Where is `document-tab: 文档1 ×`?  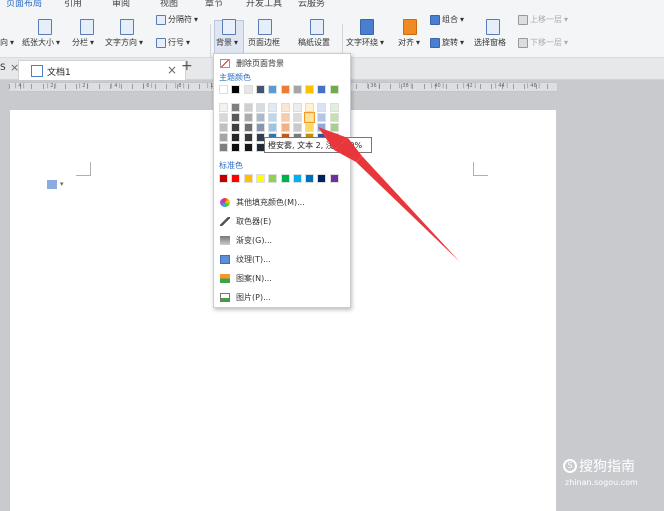 document-tab: 文档1 × is located at coordinates (102, 70).